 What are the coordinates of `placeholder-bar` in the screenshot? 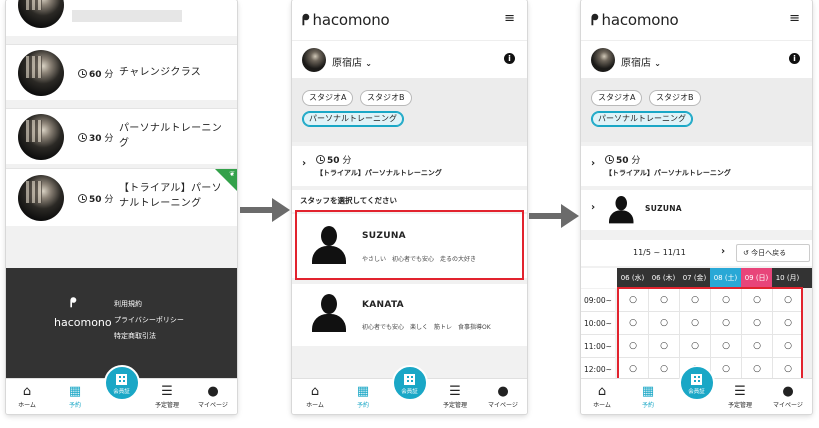 It's located at (127, 16).